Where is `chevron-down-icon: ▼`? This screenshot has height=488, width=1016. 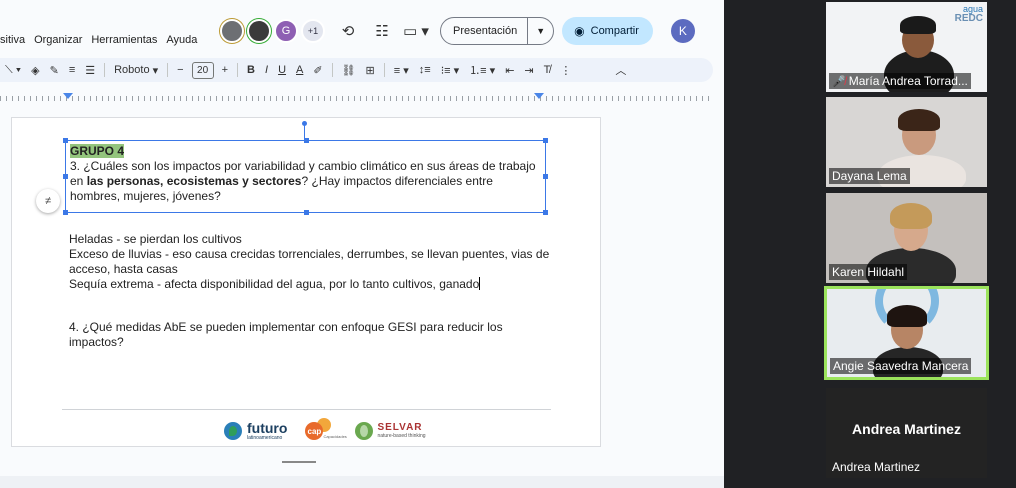
chevron-down-icon: ▼ is located at coordinates (540, 31).